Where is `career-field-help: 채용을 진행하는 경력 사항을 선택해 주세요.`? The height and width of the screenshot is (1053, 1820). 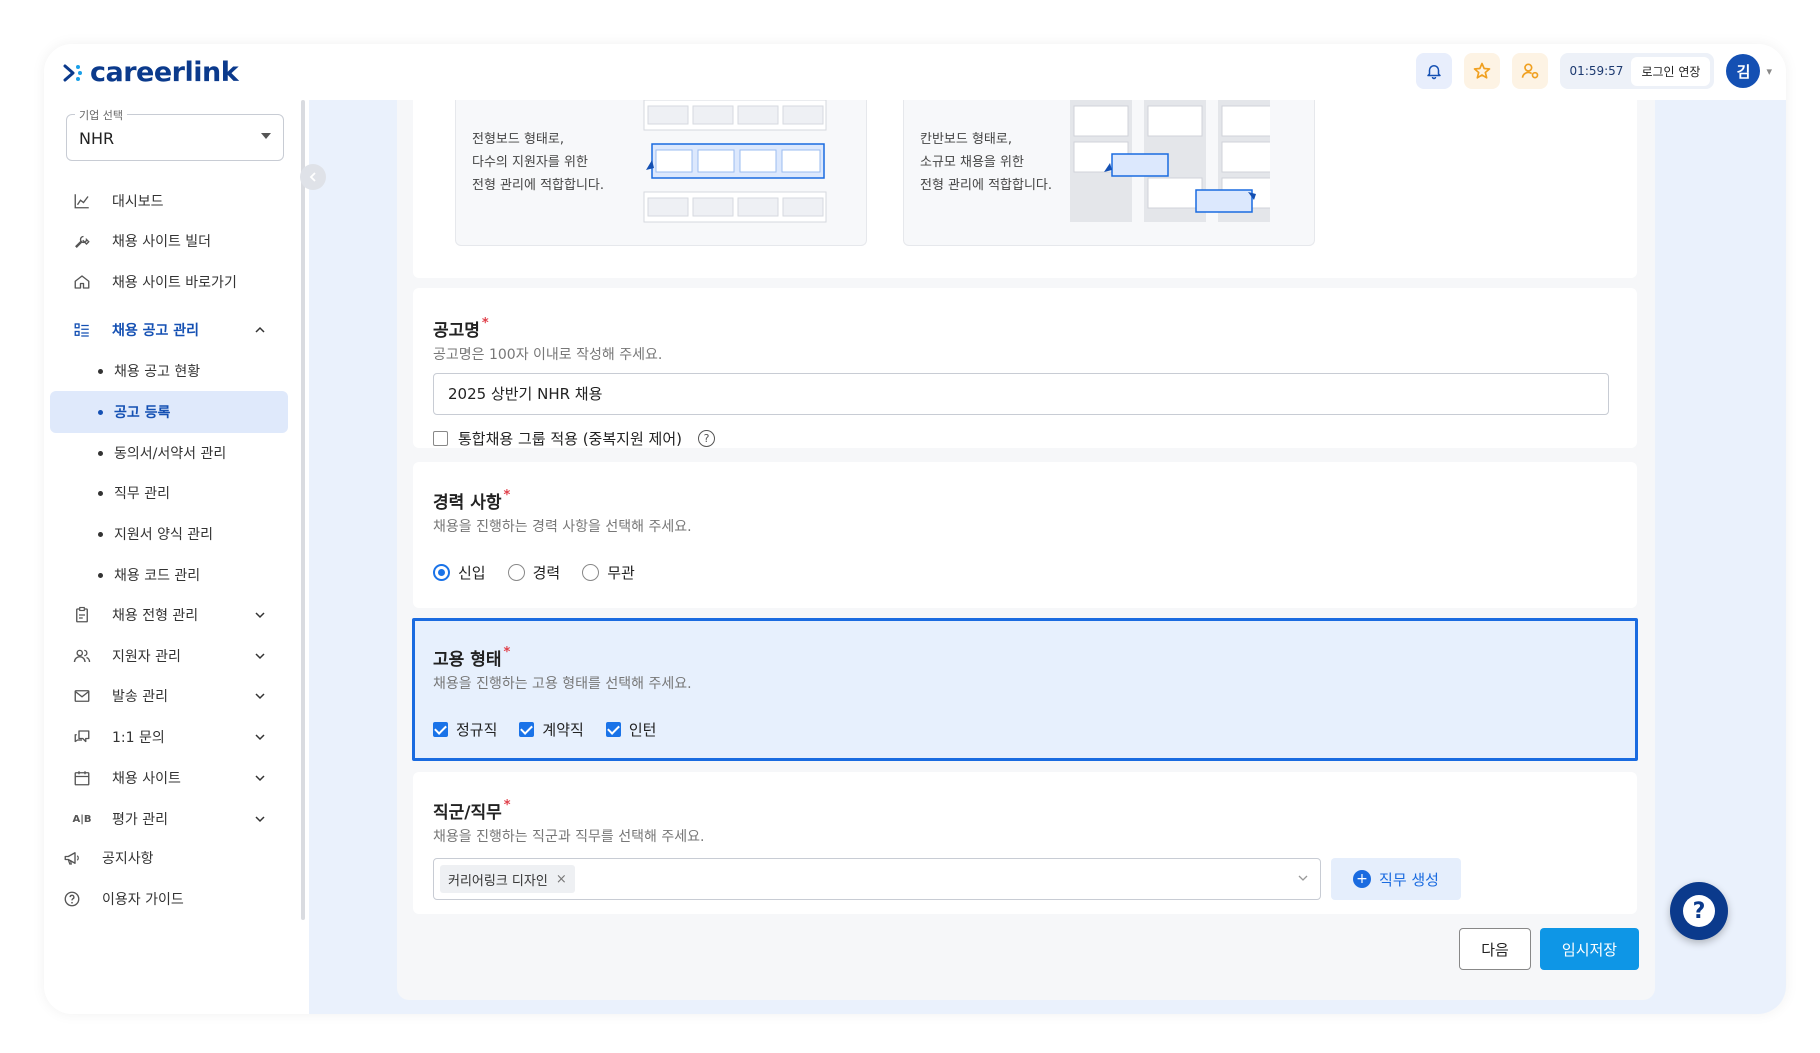
career-field-help: 채용을 진행하는 경력 사항을 선택해 주세요. is located at coordinates (562, 527).